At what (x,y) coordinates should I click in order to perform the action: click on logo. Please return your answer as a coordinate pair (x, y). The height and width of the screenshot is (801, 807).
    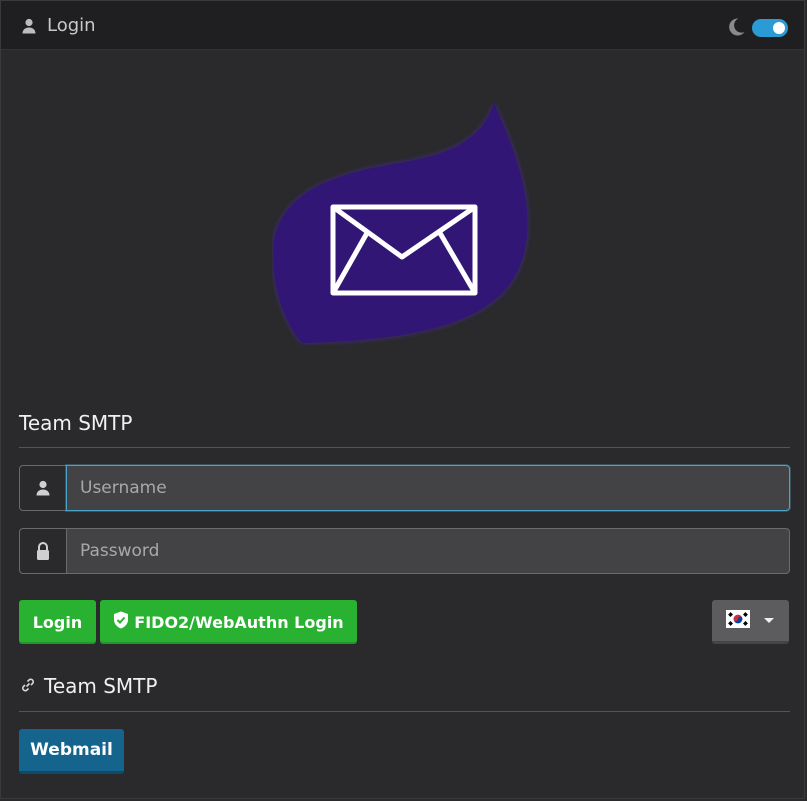
    Looking at the image, I should click on (400, 223).